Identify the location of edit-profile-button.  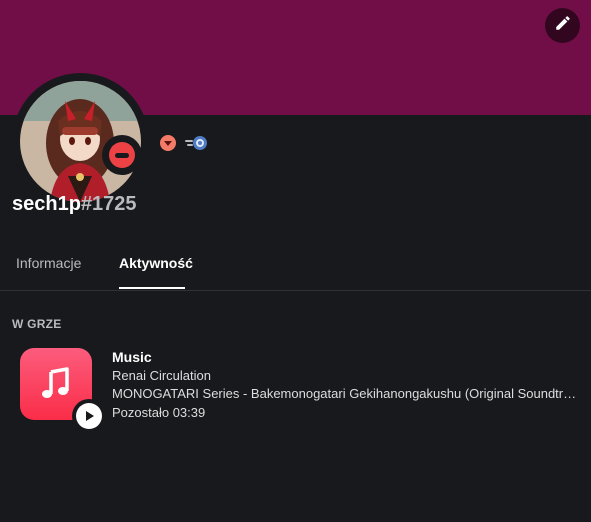
(562, 25).